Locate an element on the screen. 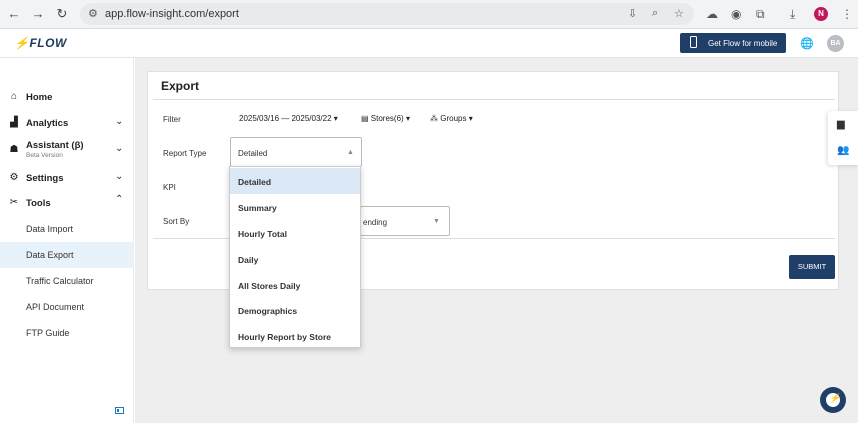 This screenshot has width=858, height=425. flow-chat-icon: ⚡ is located at coordinates (835, 398).